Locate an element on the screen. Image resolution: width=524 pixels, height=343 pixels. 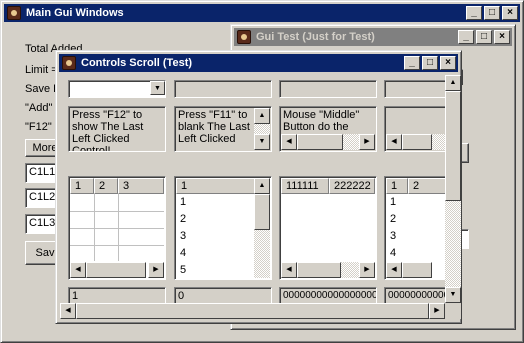
bottom-edit-3-text: 0000000000000000000 1 is located at coordinates (329, 296).